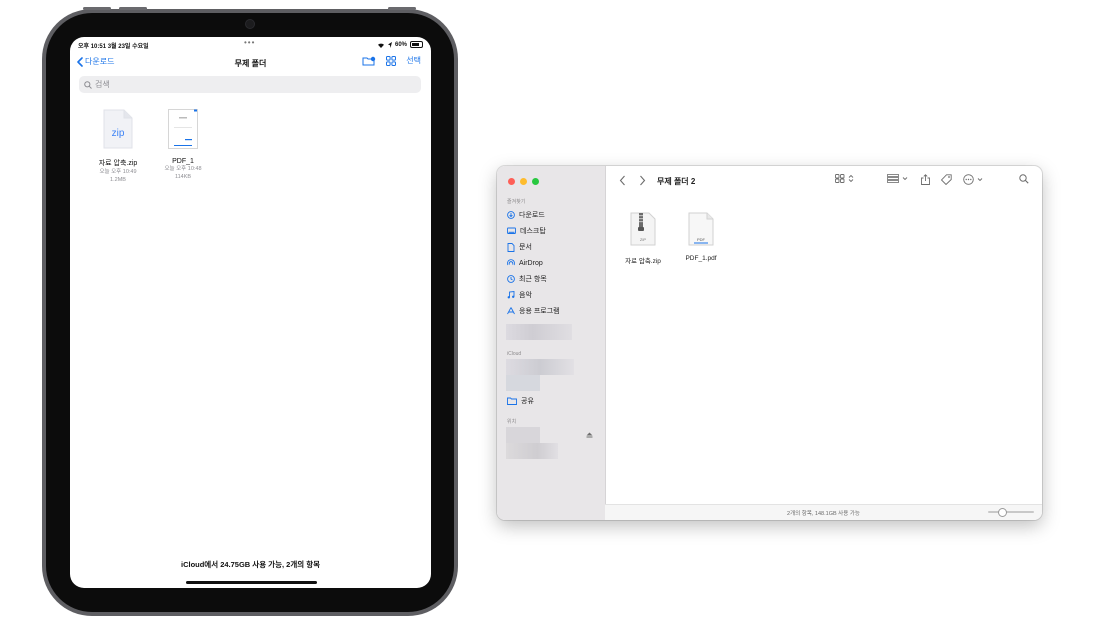 Image resolution: width=1113 pixels, height=628 pixels. What do you see at coordinates (589, 435) in the screenshot?
I see `eject-icon` at bounding box center [589, 435].